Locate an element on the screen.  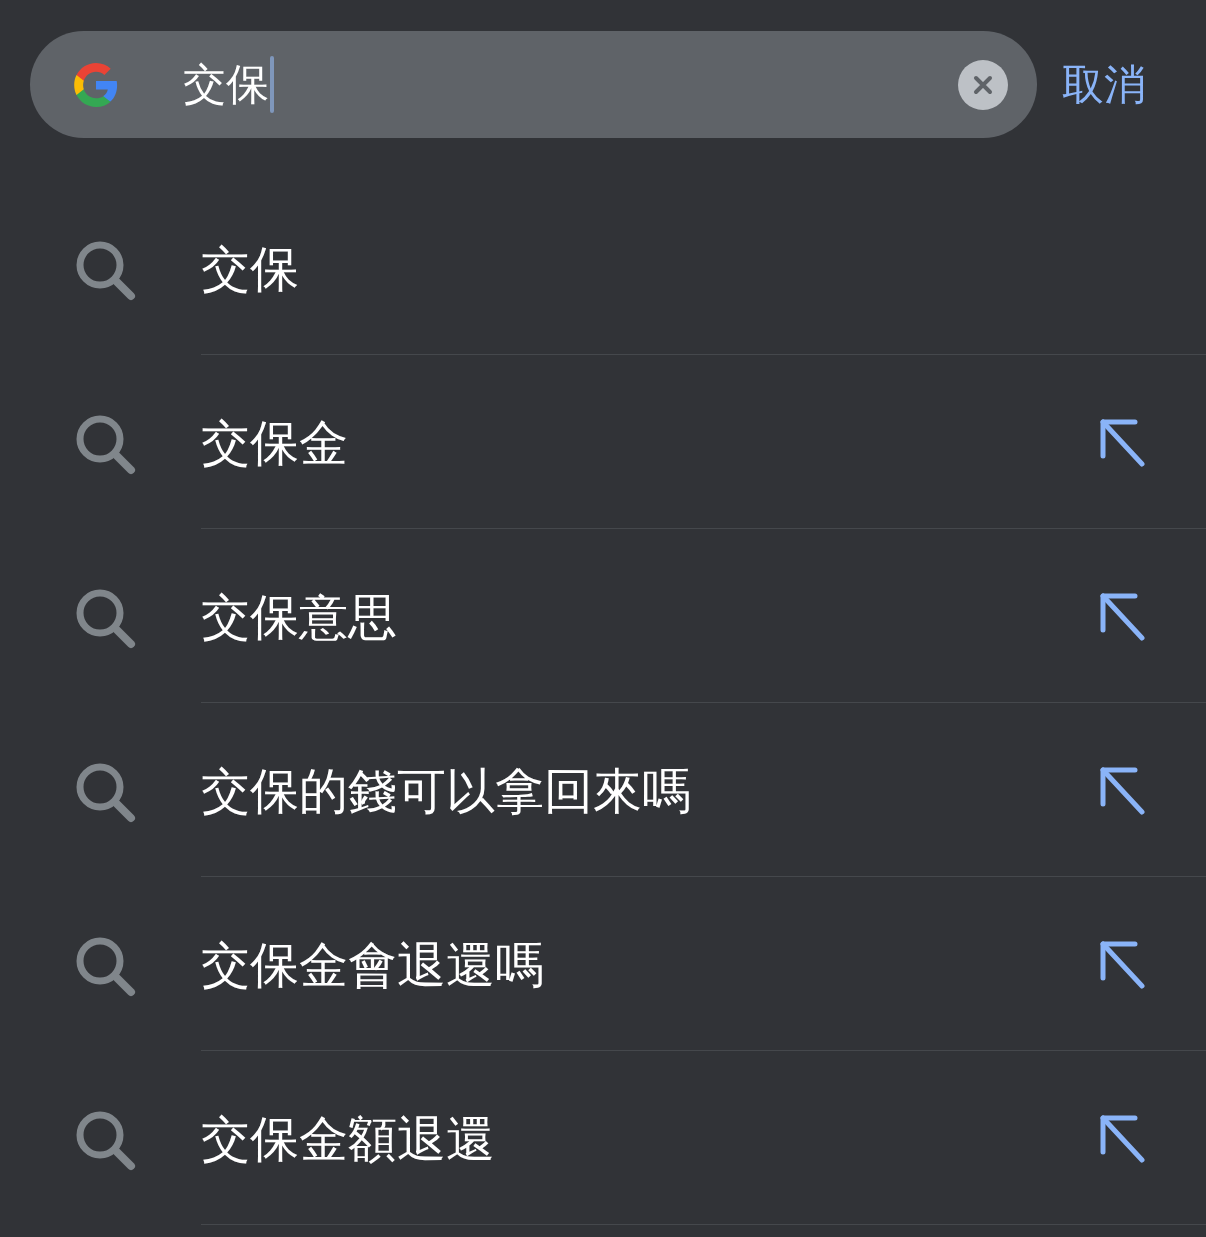
close-icon is located at coordinates (983, 84).